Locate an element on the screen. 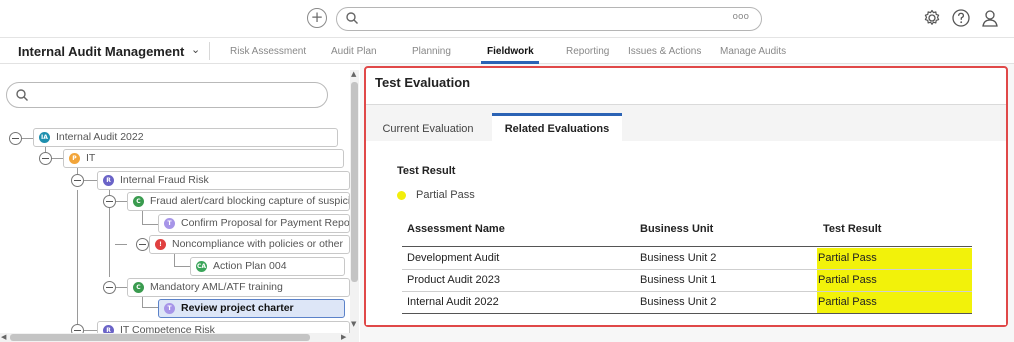 The image size is (1014, 342). tree-node-label: Internal Audit 2022 is located at coordinates (100, 137).